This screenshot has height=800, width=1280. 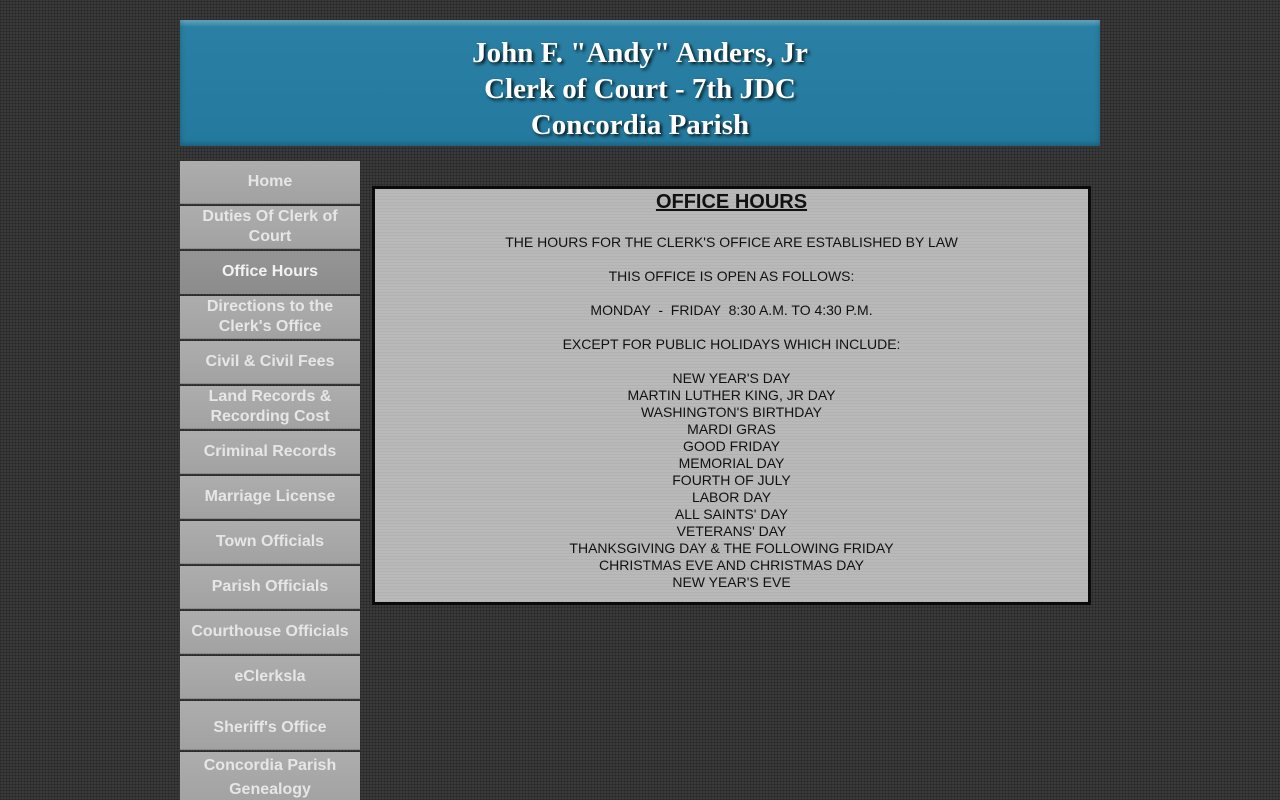 I want to click on schedule-text: MONDAY - FRIDAY 8:30 A.M. TO 4:30 P.M., so click(x=731, y=310).